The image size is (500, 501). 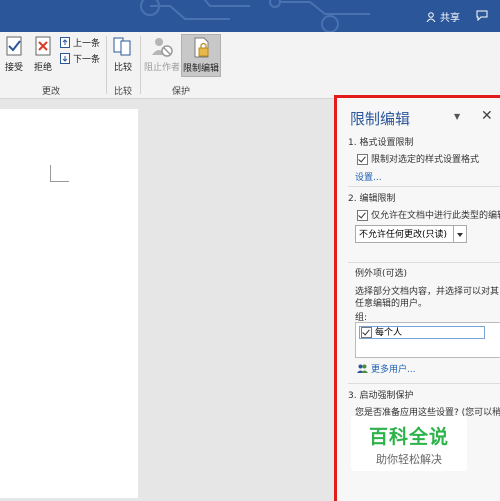 I want to click on next-label: 下一条, so click(x=87, y=60).